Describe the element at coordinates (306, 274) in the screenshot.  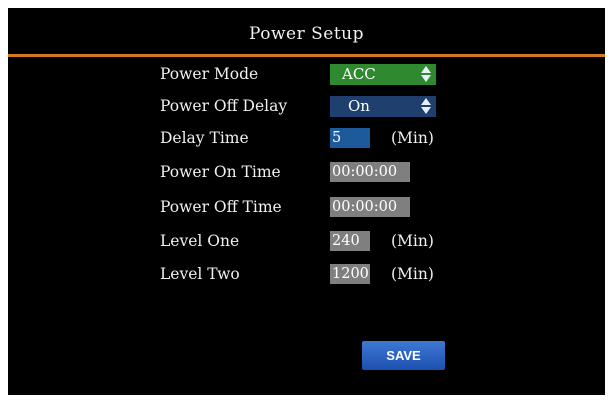
I see `level-two-row: Level Two 1200 (Min)` at that location.